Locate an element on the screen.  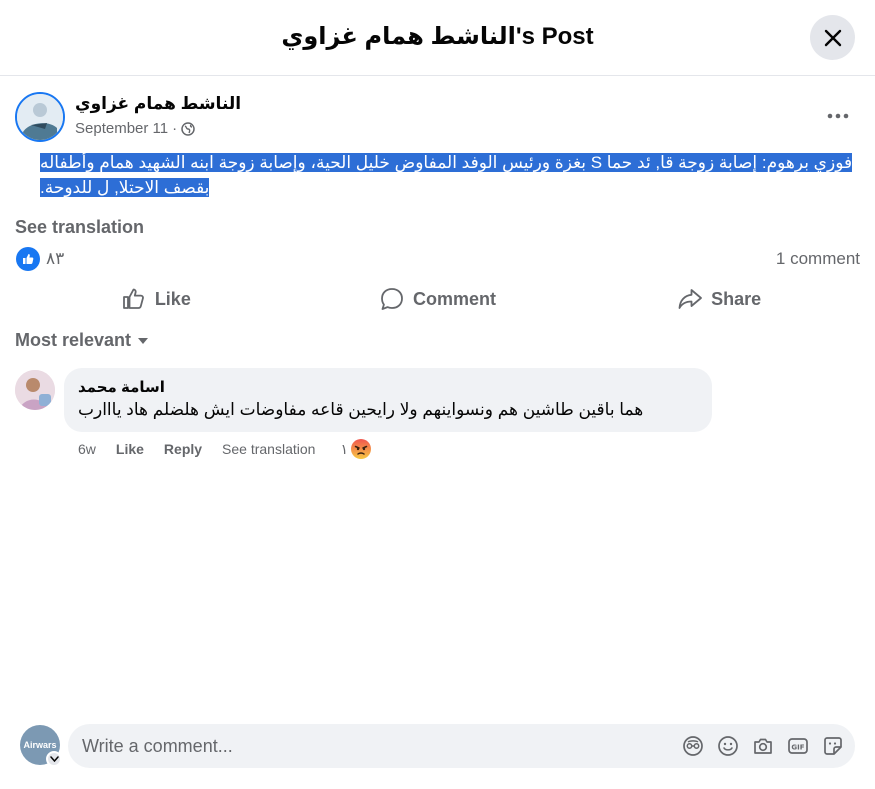
reaction-count: ٨٣ is located at coordinates (55, 258).